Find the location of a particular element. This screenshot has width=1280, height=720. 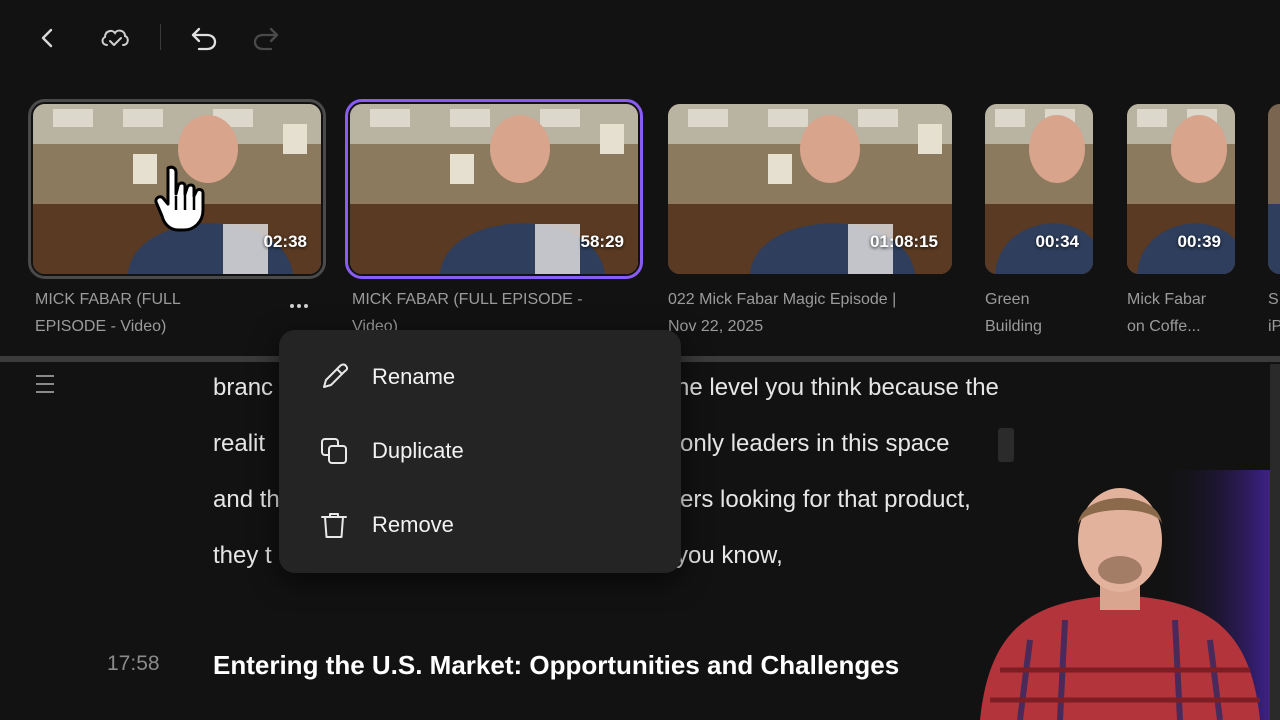

toolbar-separator is located at coordinates (160, 37).